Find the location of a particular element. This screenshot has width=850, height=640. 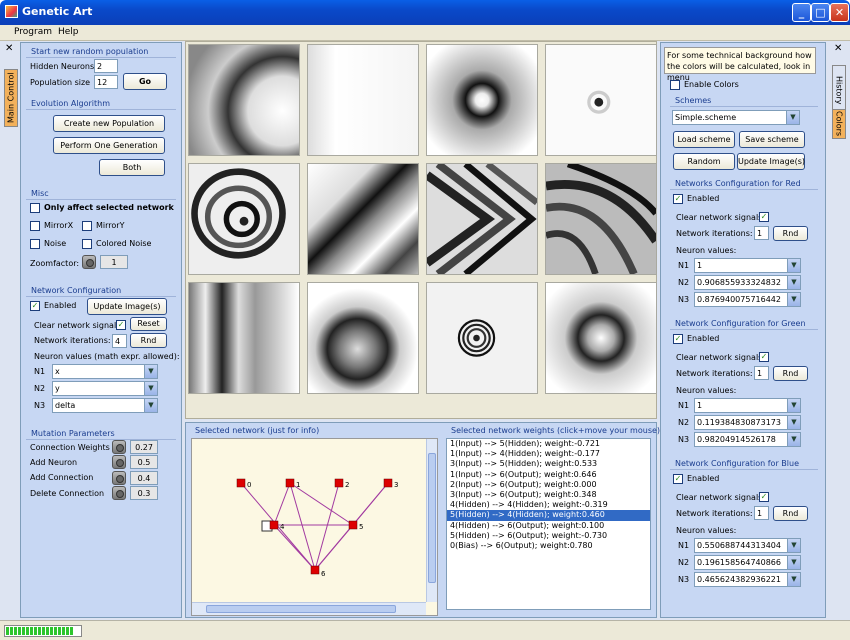

weight-list-item: 1(Input) --> 6(Output); weight:0.646 is located at coordinates (548, 475).